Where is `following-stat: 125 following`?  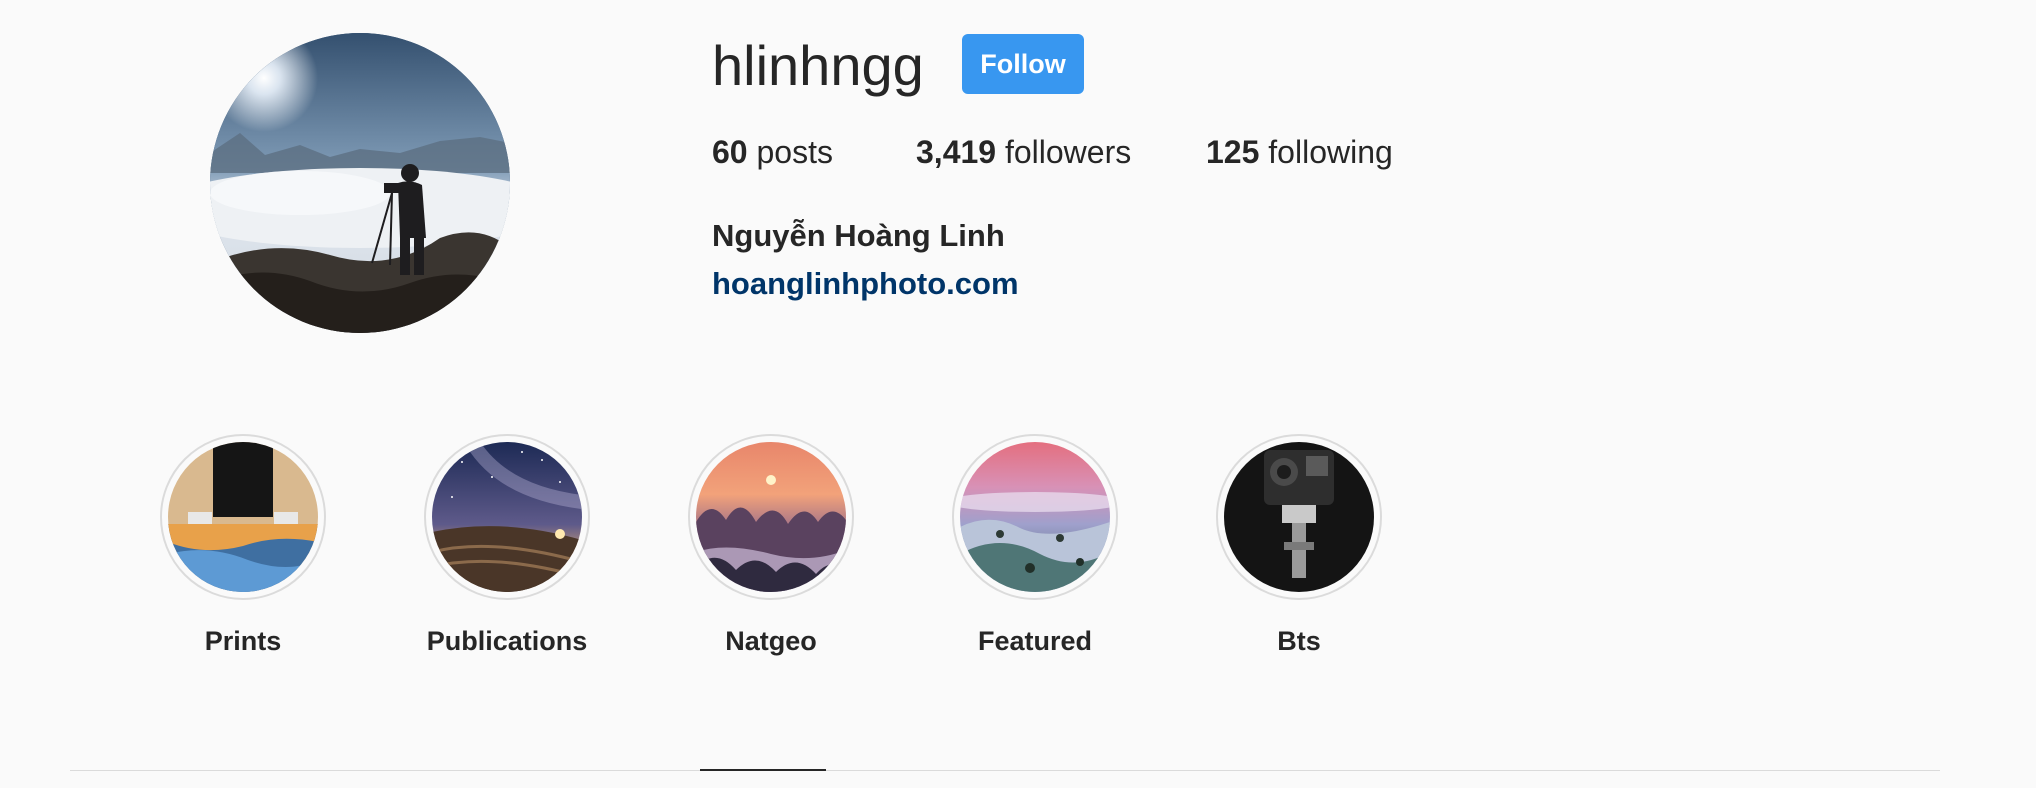
following-stat: 125 following is located at coordinates (1299, 152).